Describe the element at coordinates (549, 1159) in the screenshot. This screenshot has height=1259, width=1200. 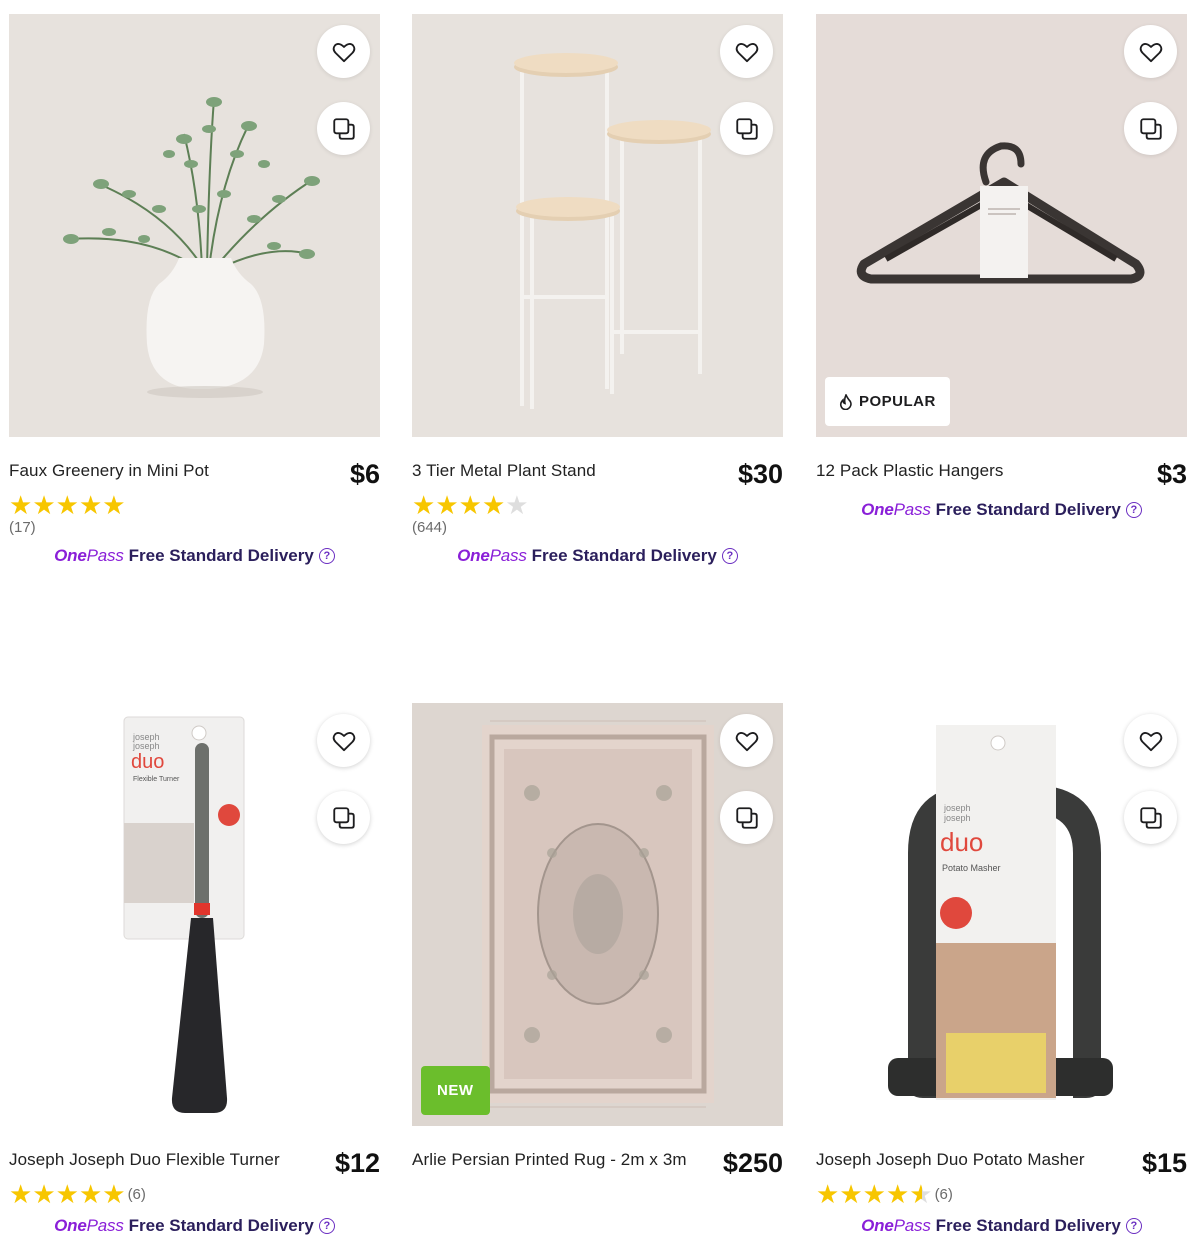
I see `product-title: Arlie Persian Printed Rug - 2m x 3m` at that location.